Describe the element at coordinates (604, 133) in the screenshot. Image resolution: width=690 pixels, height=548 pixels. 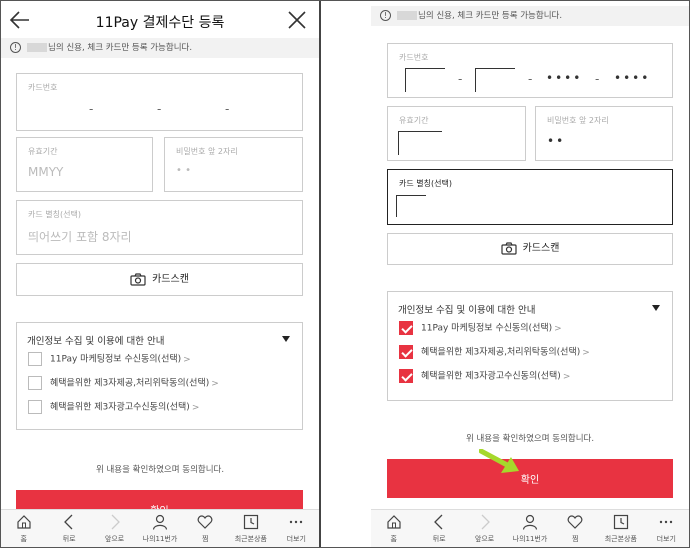
I see `pin-field: 비밀번호 앞 2자리 ••` at that location.